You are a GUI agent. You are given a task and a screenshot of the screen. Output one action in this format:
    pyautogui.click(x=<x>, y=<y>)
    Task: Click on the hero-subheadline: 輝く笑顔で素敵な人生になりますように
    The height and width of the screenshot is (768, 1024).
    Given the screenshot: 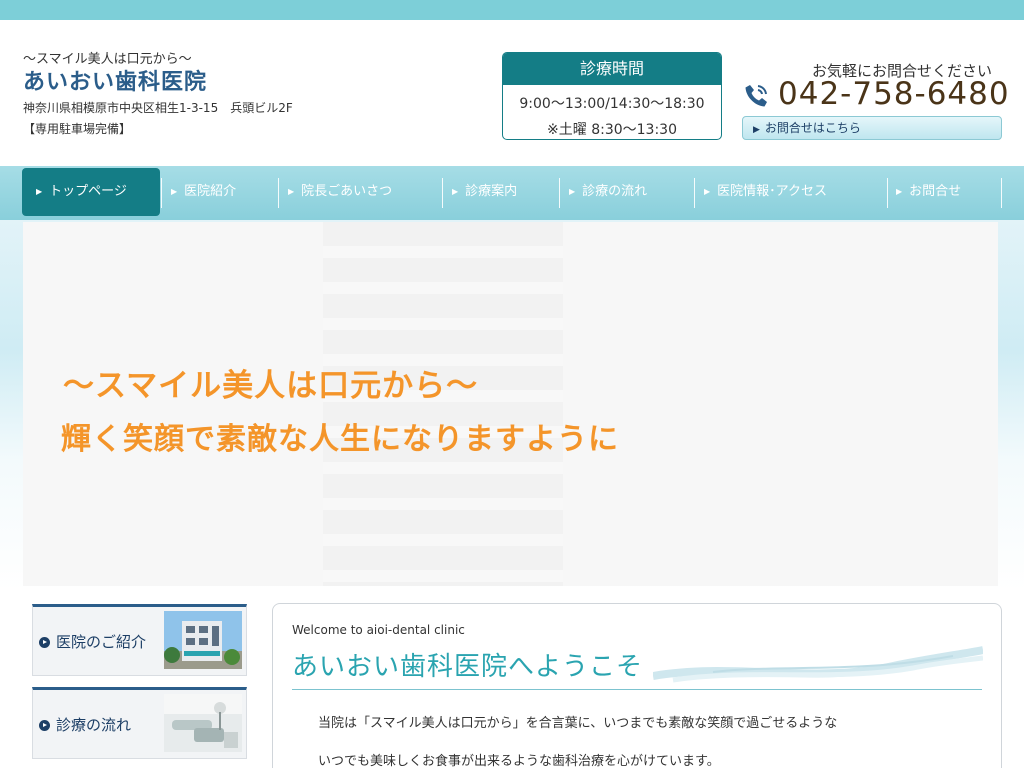 What is the action you would take?
    pyautogui.click(x=340, y=439)
    